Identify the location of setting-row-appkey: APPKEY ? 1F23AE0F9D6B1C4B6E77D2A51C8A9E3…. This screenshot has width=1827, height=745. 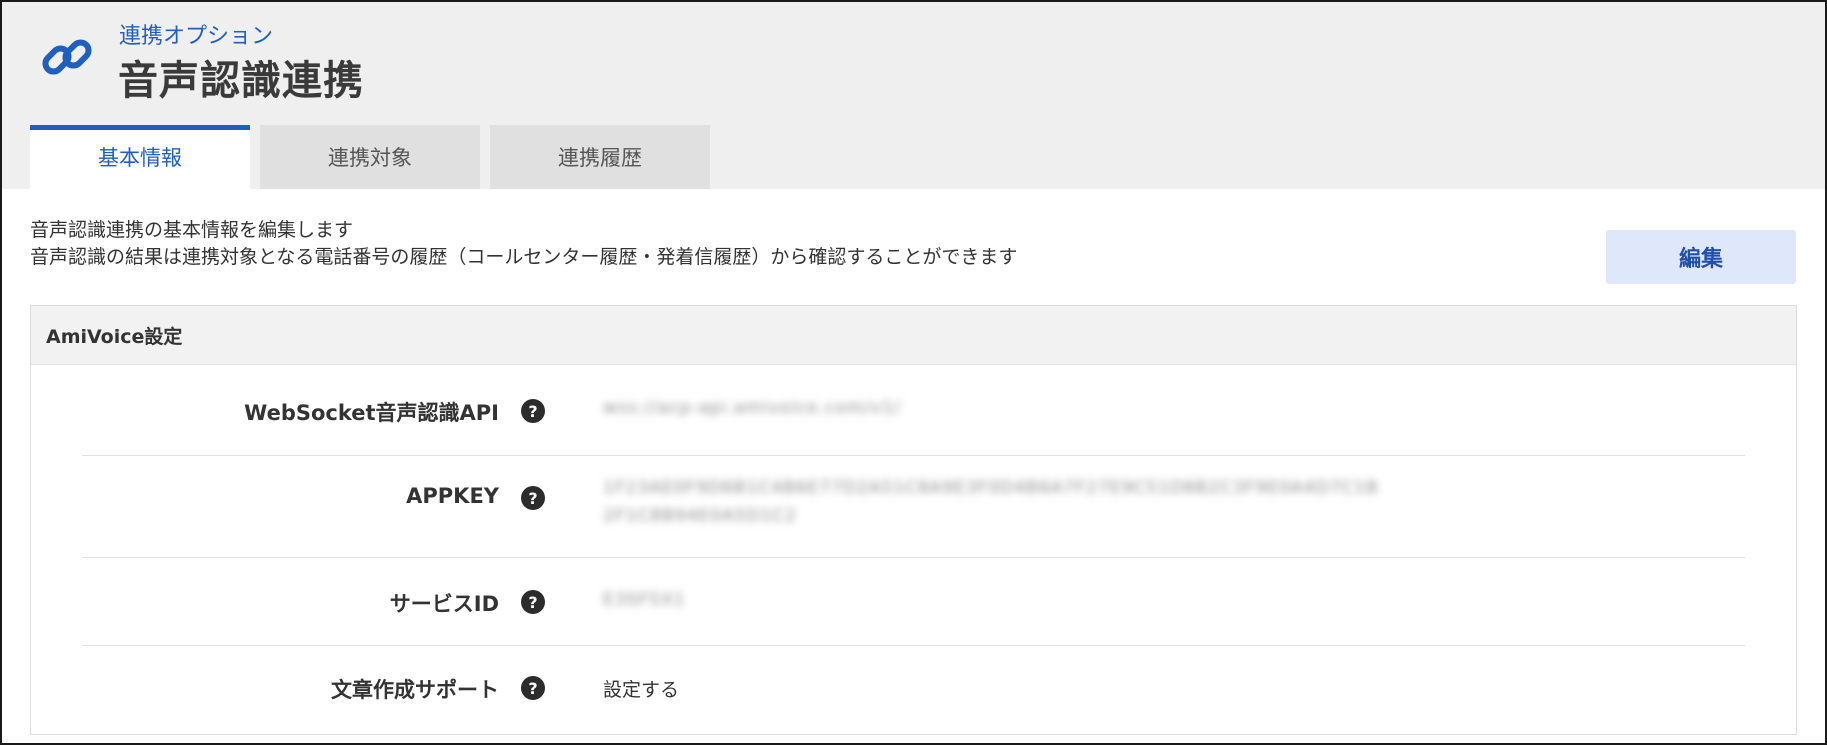
(913, 507).